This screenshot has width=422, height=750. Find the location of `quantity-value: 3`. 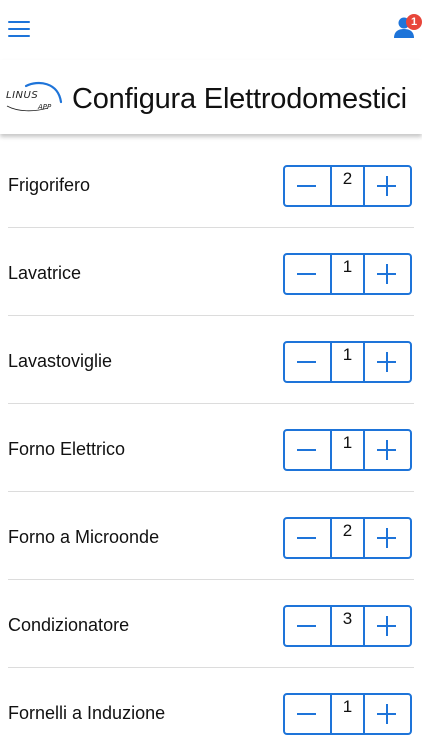

quantity-value: 3 is located at coordinates (347, 626).